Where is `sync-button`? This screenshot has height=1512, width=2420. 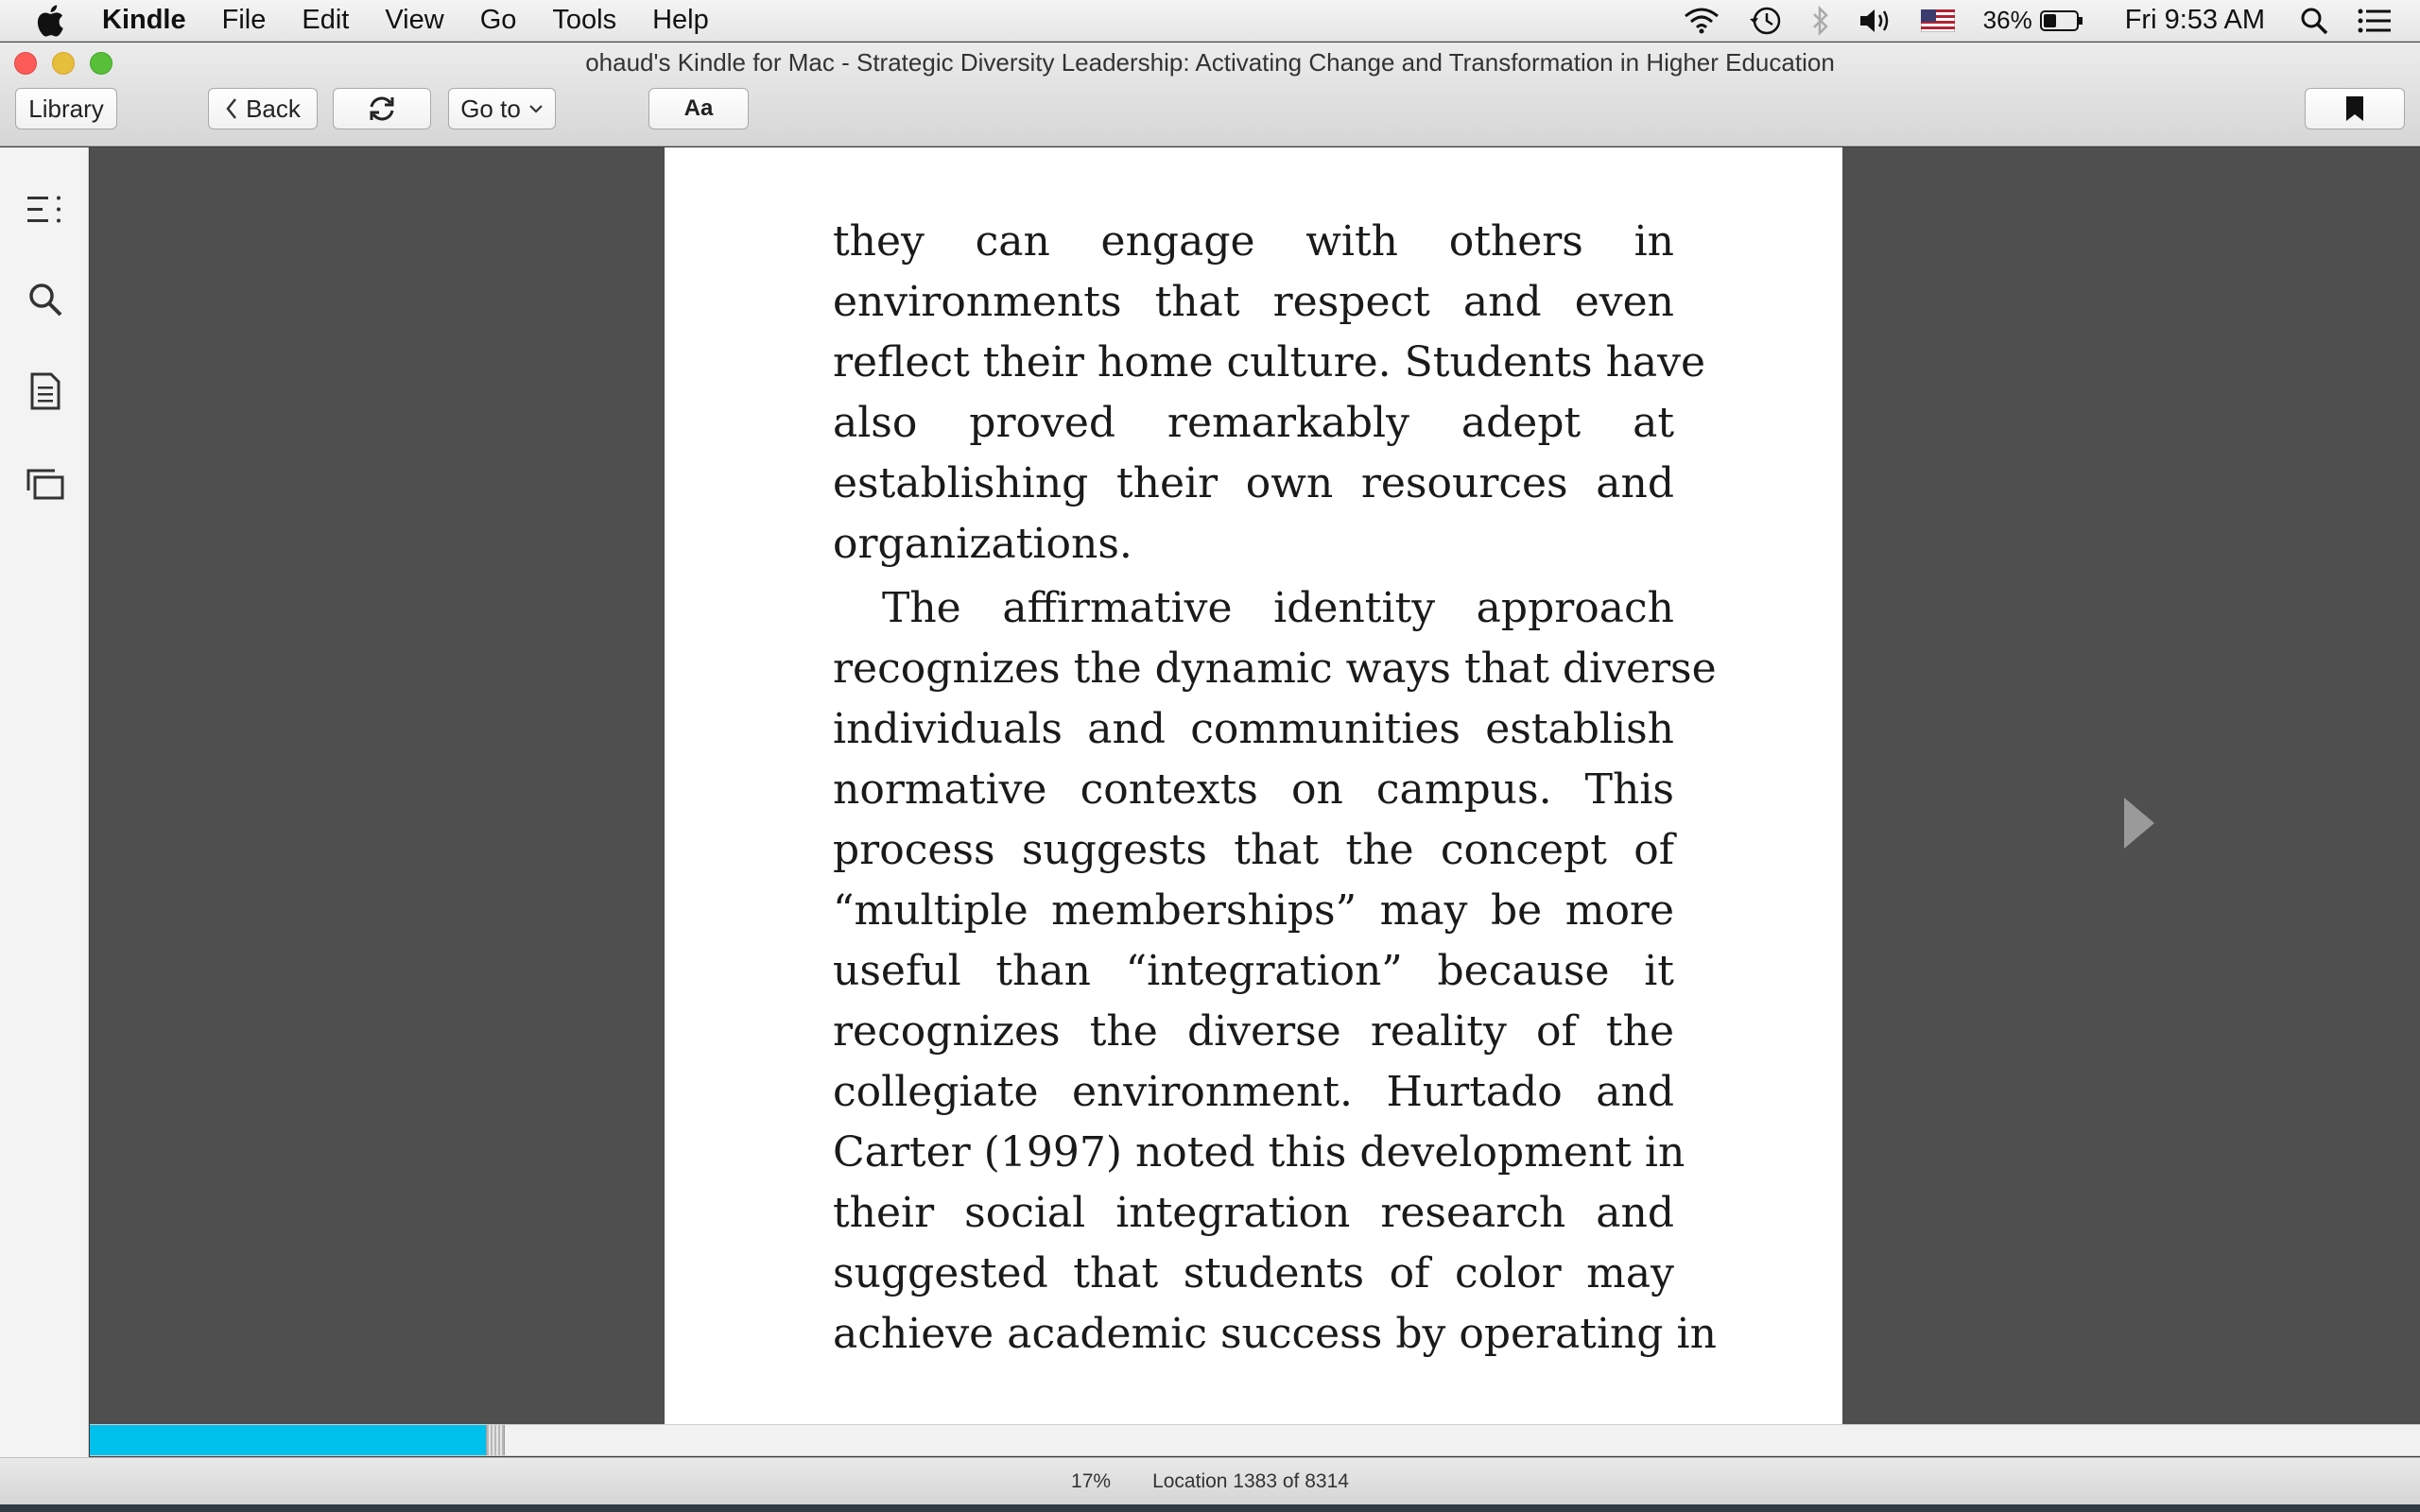 sync-button is located at coordinates (382, 108).